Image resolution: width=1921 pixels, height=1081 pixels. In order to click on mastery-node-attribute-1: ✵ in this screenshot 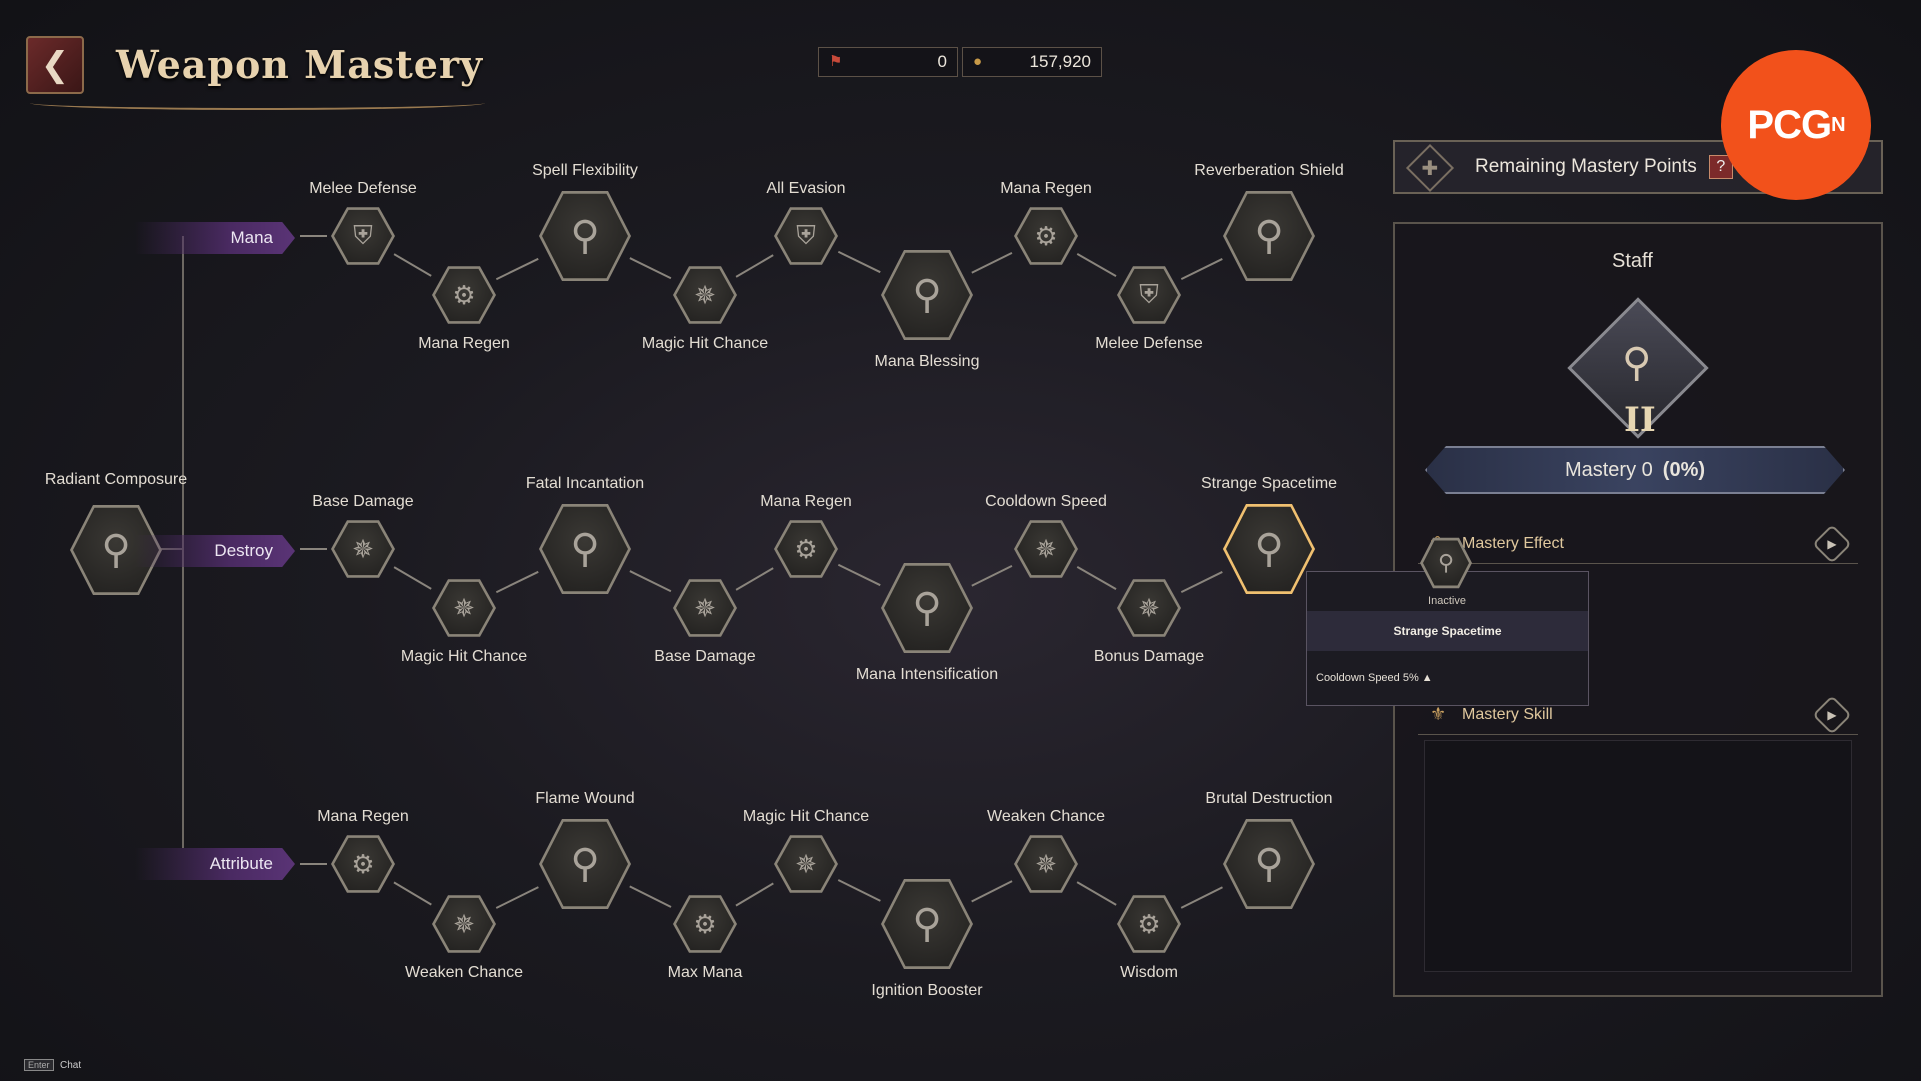, I will do `click(464, 924)`.